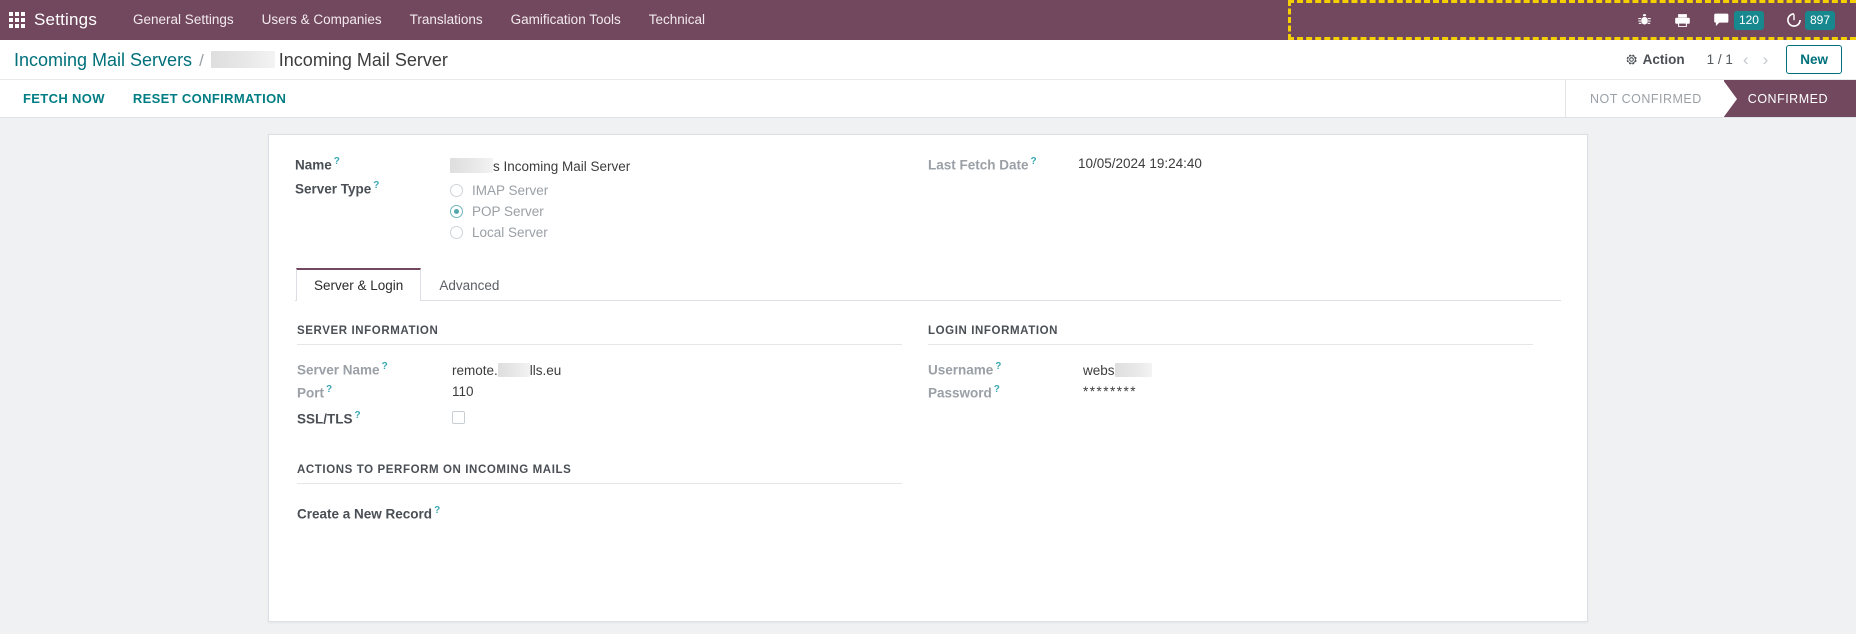 The image size is (1856, 634). Describe the element at coordinates (545, 370) in the screenshot. I see `server-name-suffix: lls.eu` at that location.